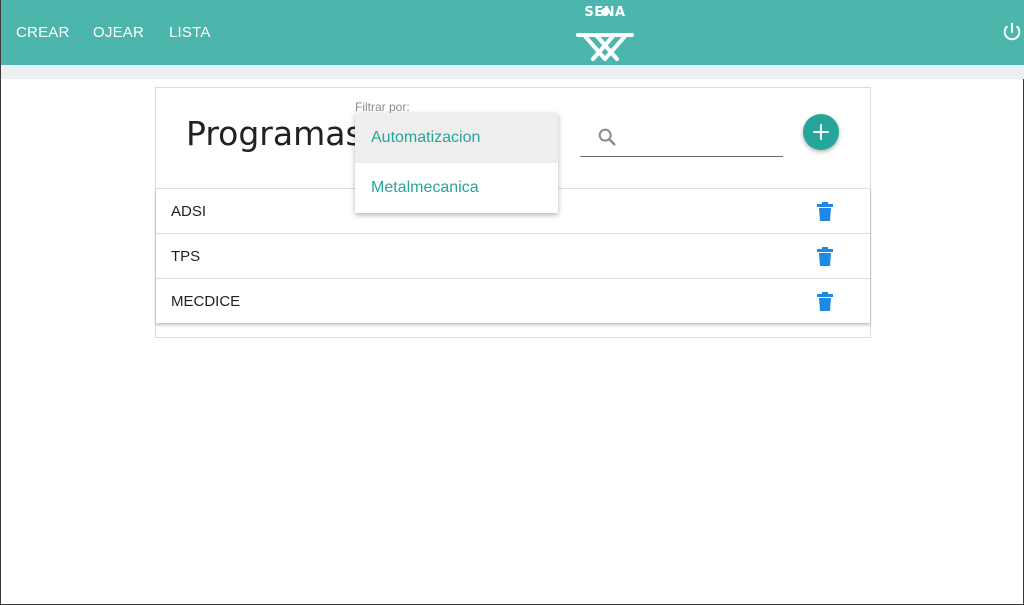  What do you see at coordinates (43, 32) in the screenshot?
I see `nav-item-crear: CREAR` at bounding box center [43, 32].